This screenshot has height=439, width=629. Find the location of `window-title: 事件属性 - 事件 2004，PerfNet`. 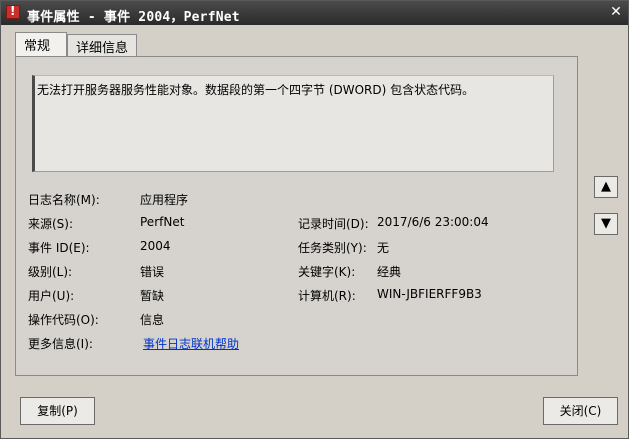

window-title: 事件属性 - 事件 2004，PerfNet is located at coordinates (133, 17).